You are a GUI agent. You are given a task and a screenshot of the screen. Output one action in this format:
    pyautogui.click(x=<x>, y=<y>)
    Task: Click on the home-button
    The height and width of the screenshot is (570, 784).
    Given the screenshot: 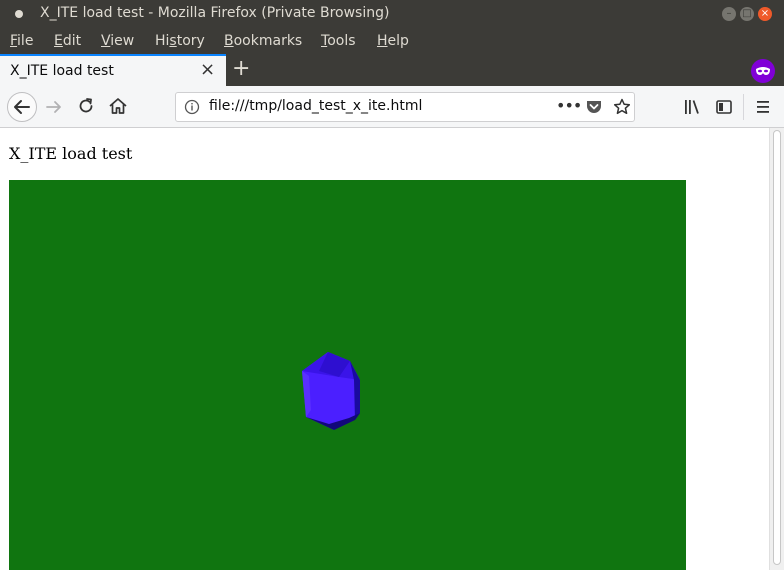 What is the action you would take?
    pyautogui.click(x=118, y=108)
    